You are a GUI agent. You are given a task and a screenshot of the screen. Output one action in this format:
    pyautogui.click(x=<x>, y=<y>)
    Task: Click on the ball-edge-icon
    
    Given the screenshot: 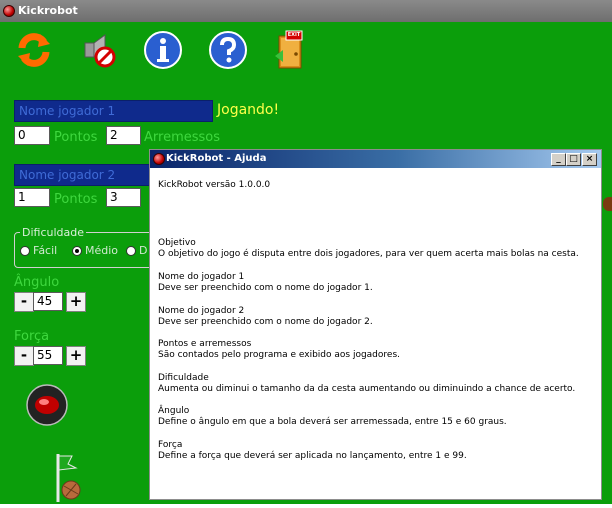 What is the action you would take?
    pyautogui.click(x=607, y=204)
    